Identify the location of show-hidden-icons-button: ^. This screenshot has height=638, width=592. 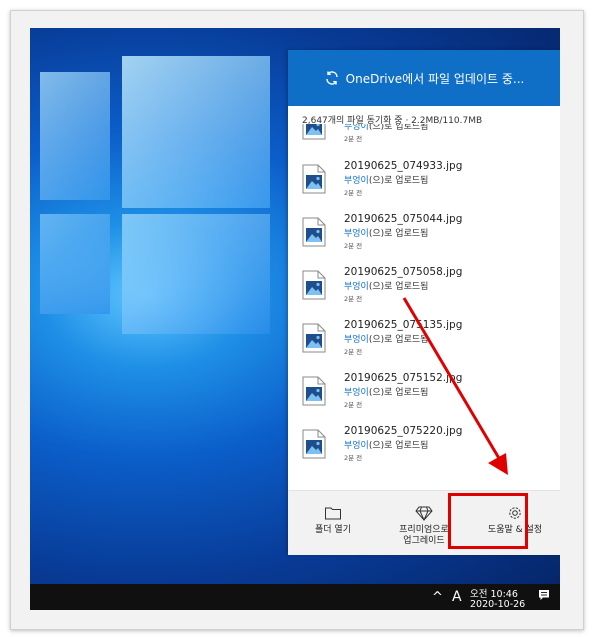
(437, 597).